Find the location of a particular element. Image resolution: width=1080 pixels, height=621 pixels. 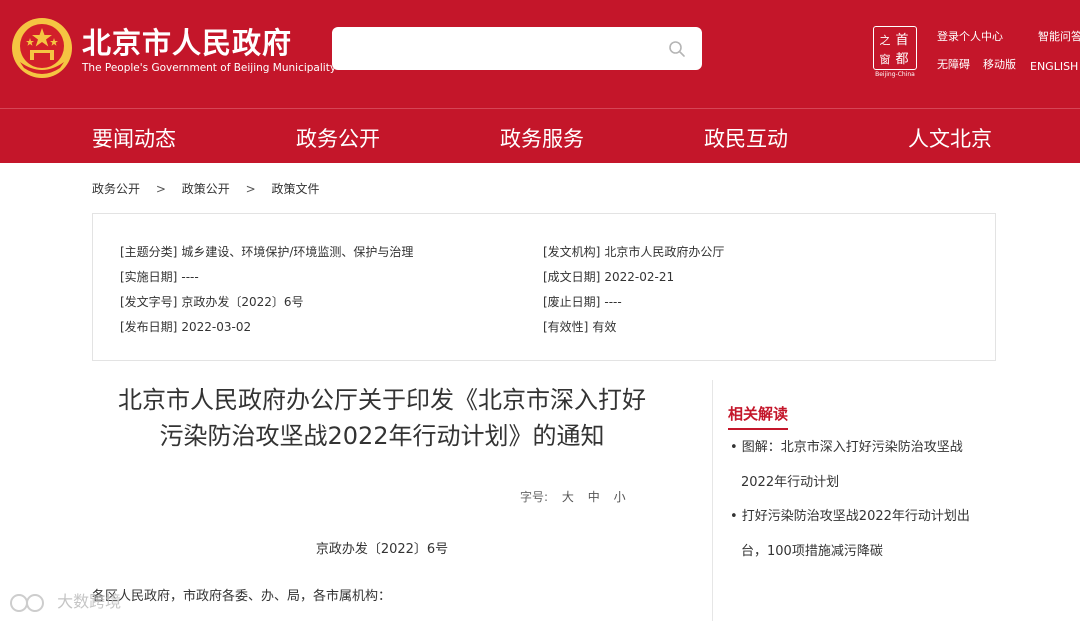

info-value: 2022-03-02 is located at coordinates (216, 327).